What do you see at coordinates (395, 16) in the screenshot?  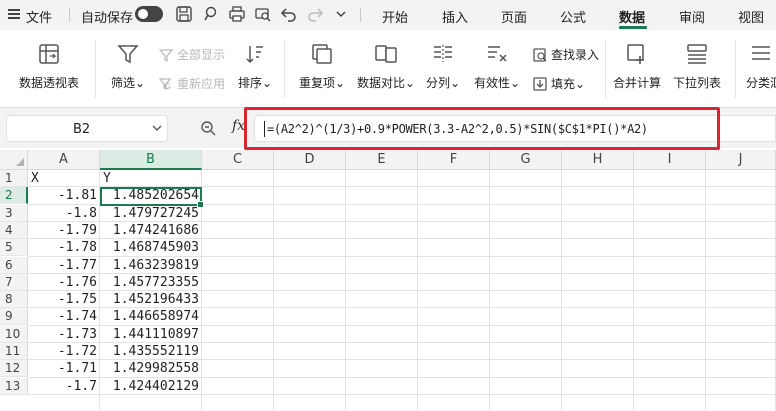 I see `tab-home: 开始` at bounding box center [395, 16].